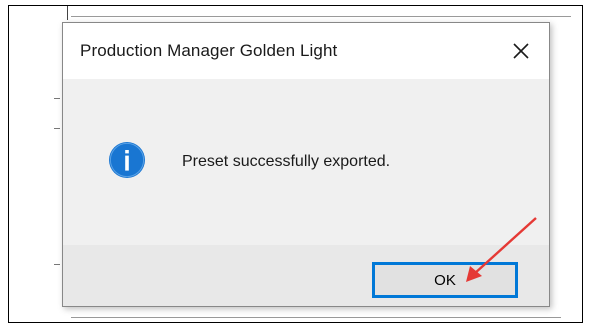  What do you see at coordinates (445, 280) in the screenshot?
I see `ok-button: OK` at bounding box center [445, 280].